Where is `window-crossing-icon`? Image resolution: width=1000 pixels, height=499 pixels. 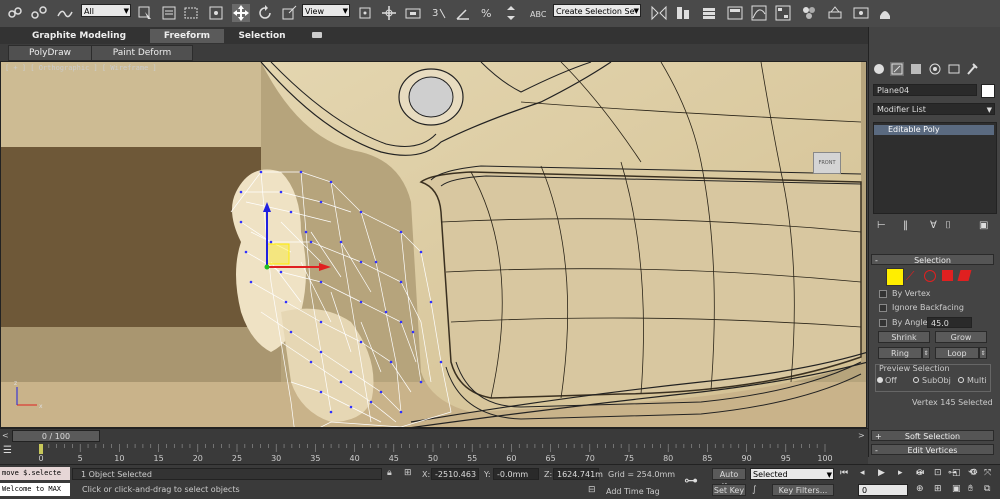
window-crossing-icon is located at coordinates (216, 13).